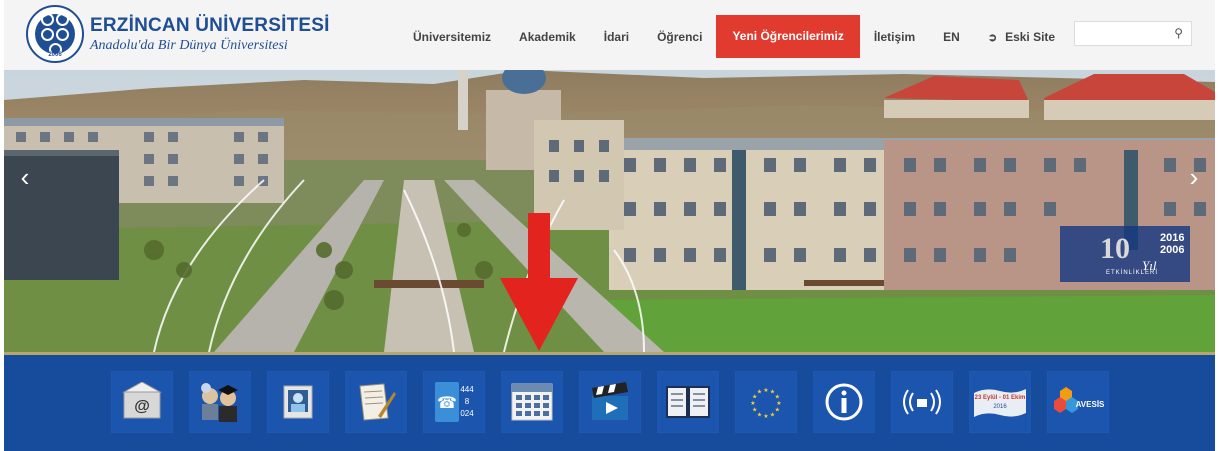 The image size is (1219, 451). Describe the element at coordinates (1090, 404) in the screenshot. I see `svg-text: AVESİS` at that location.